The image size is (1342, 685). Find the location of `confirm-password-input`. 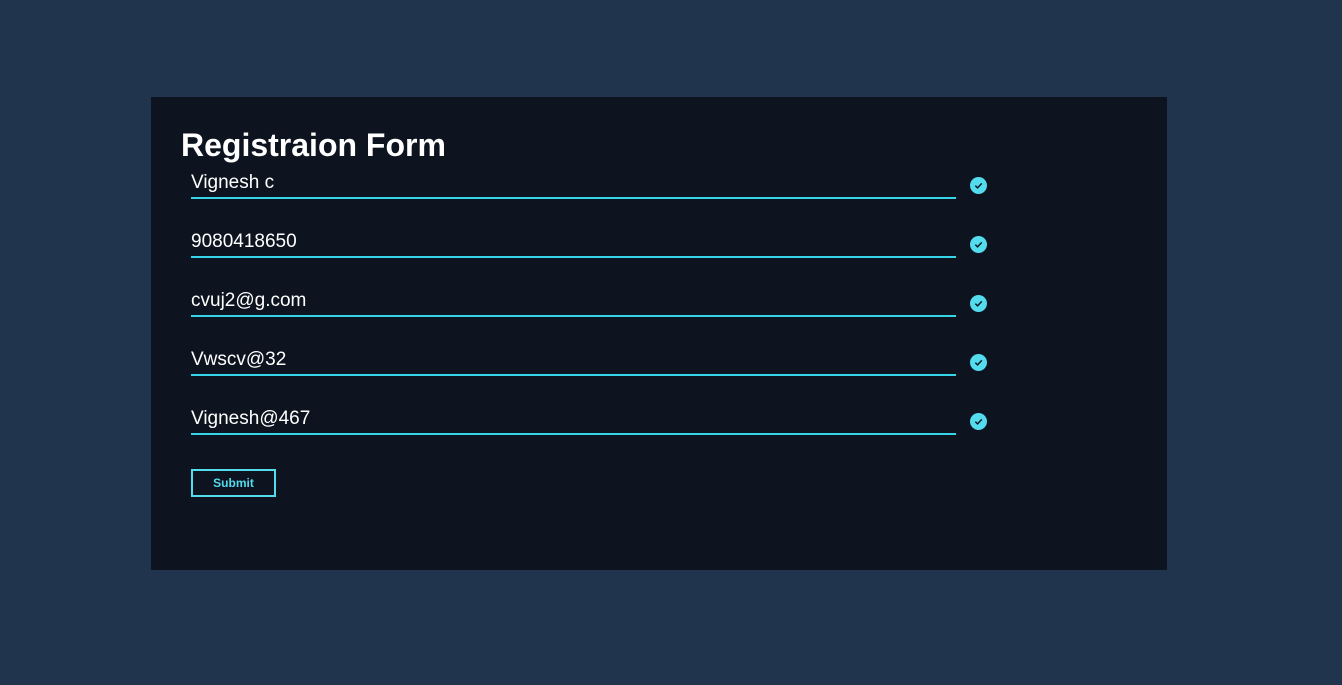

confirm-password-input is located at coordinates (573, 419).